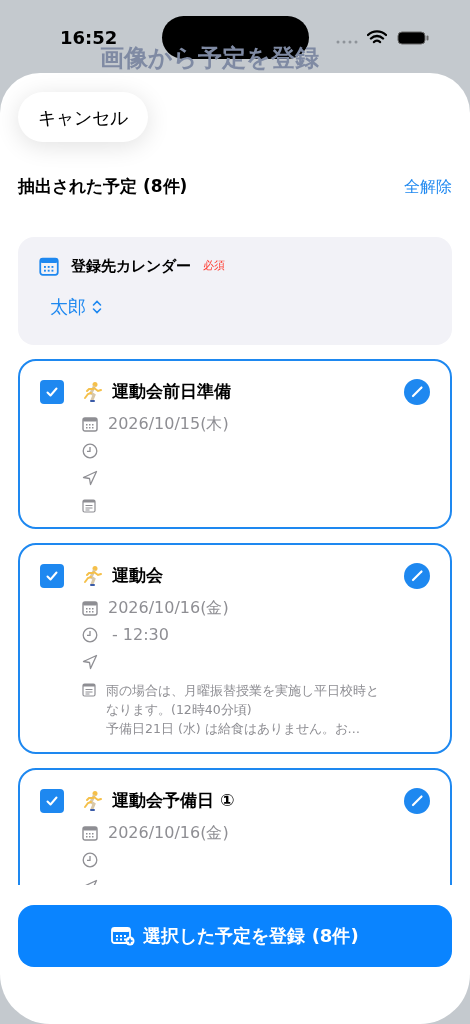 Image resolution: width=470 pixels, height=1024 pixels. What do you see at coordinates (131, 266) in the screenshot?
I see `calendar-label: 登録先カレンダー` at bounding box center [131, 266].